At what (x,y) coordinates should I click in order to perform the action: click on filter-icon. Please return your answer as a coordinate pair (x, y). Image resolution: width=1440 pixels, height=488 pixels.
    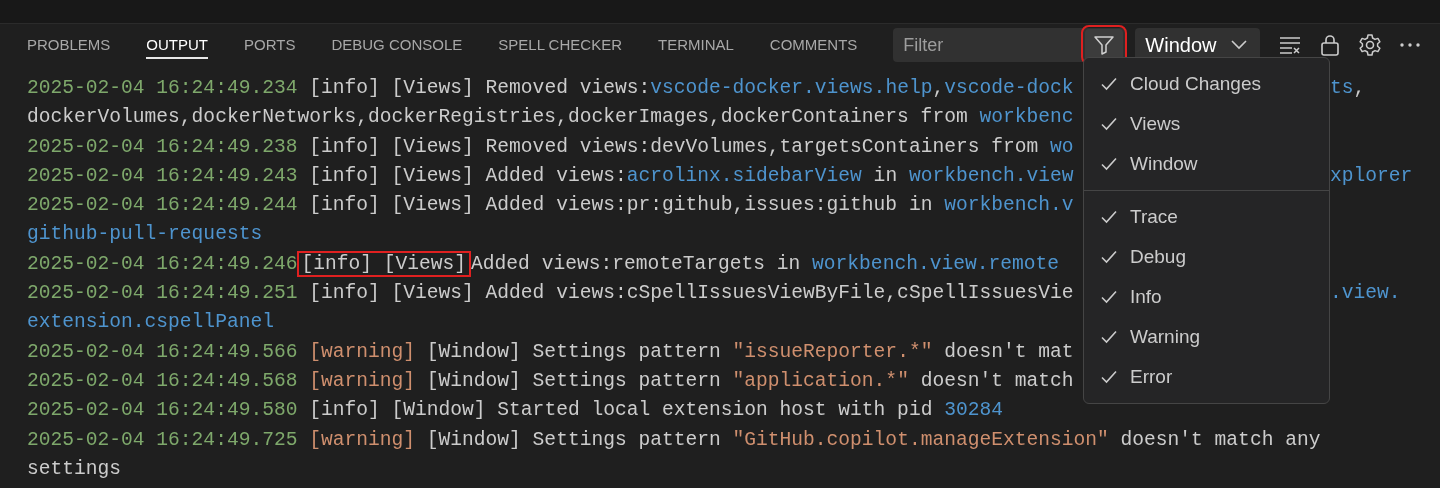
    Looking at the image, I should click on (1104, 45).